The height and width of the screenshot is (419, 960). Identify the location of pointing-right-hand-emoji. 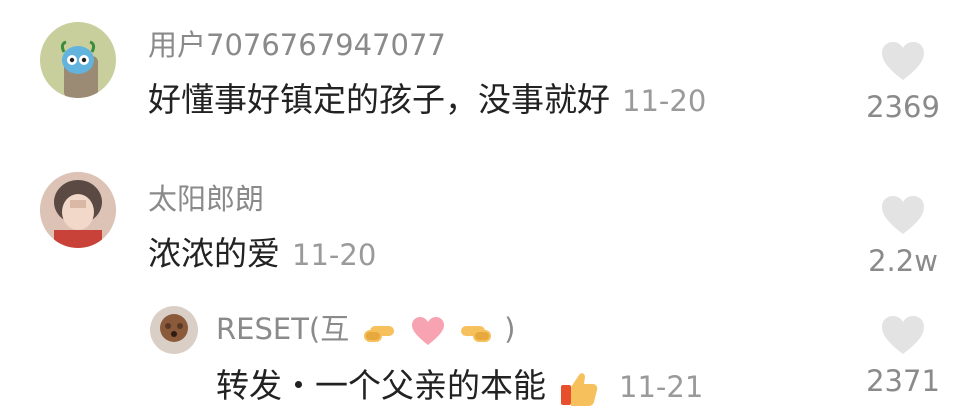
(379, 334).